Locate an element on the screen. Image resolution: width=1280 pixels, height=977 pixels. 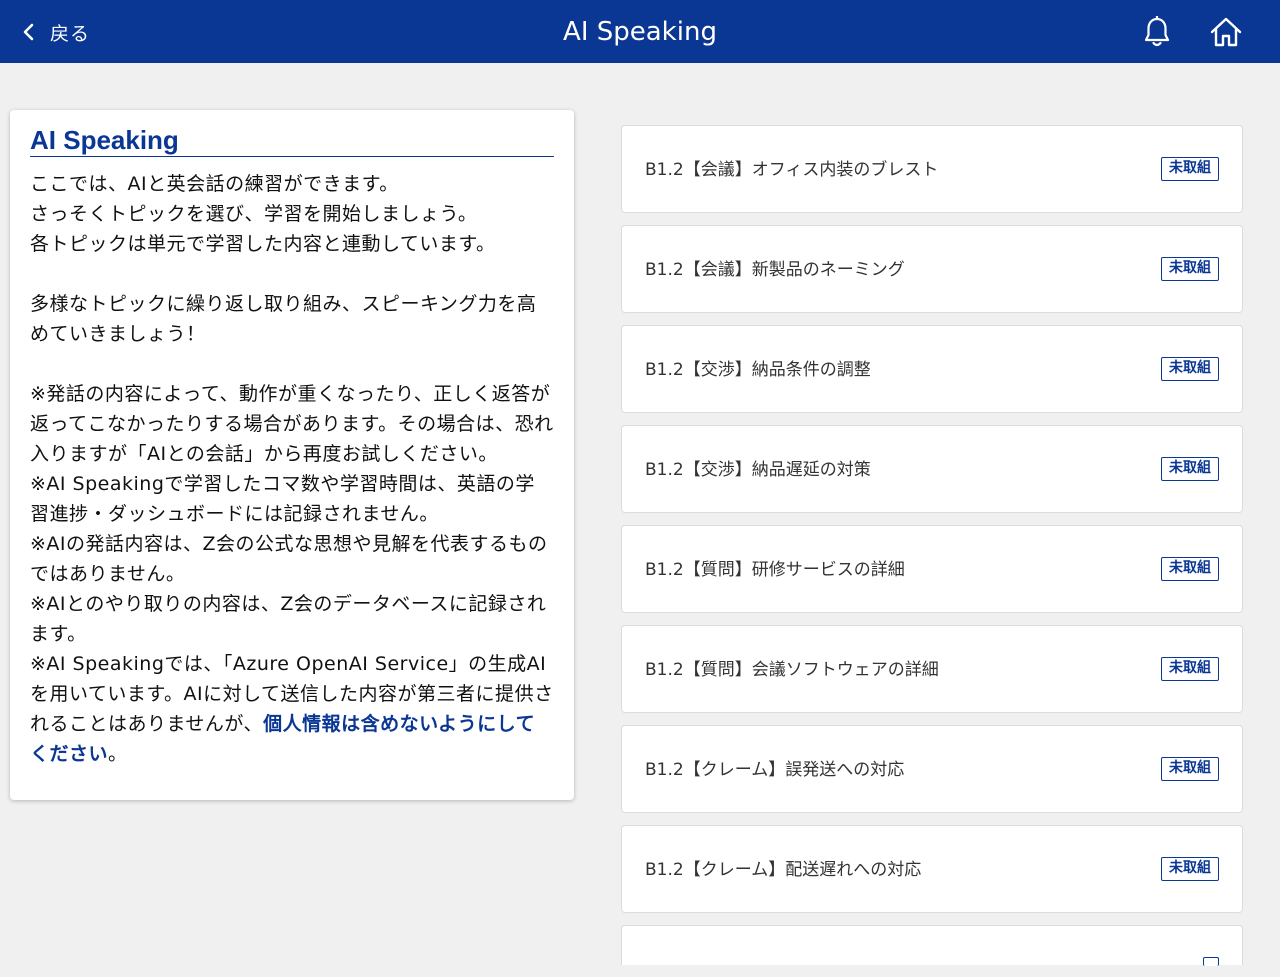
topic-label: B1.2【交渉】納品条件の調整 is located at coordinates (758, 370).